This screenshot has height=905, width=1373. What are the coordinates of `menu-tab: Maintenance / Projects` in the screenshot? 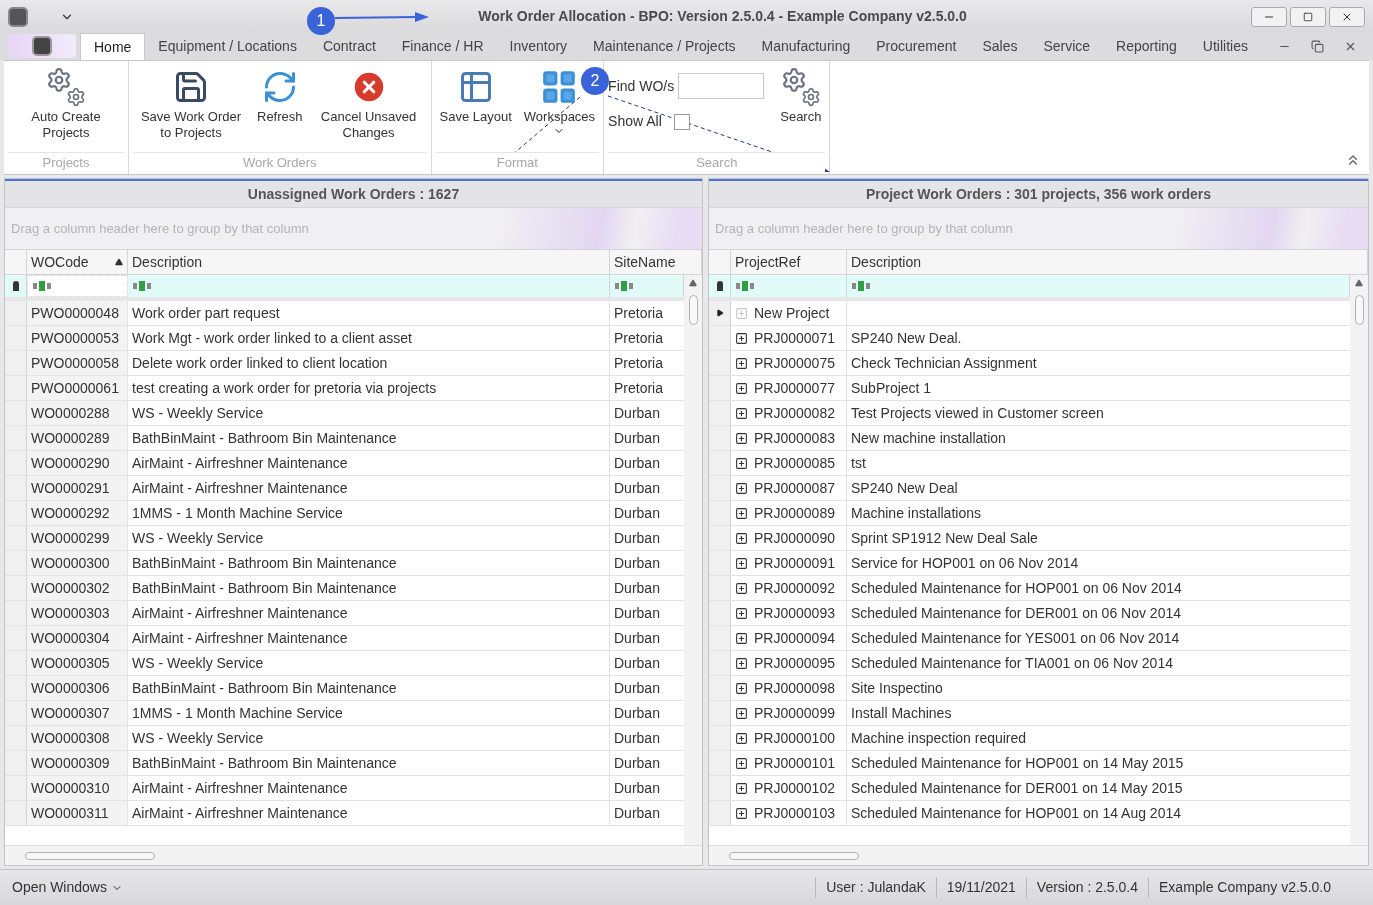 It's located at (664, 46).